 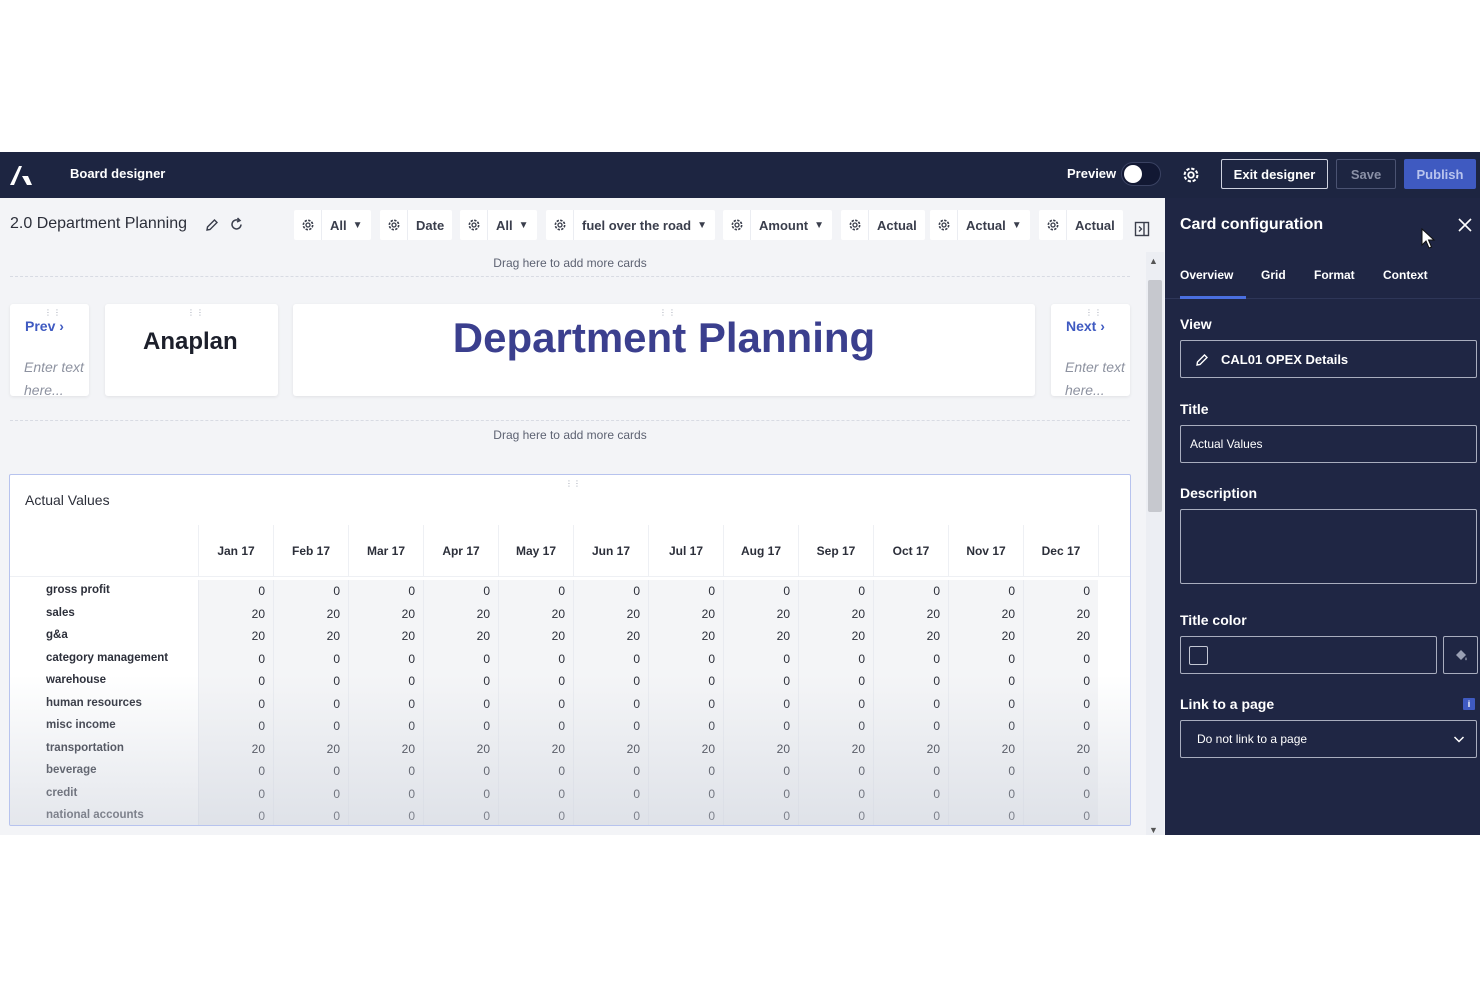 I want to click on filter-all-2: All ▼, so click(x=498, y=225).